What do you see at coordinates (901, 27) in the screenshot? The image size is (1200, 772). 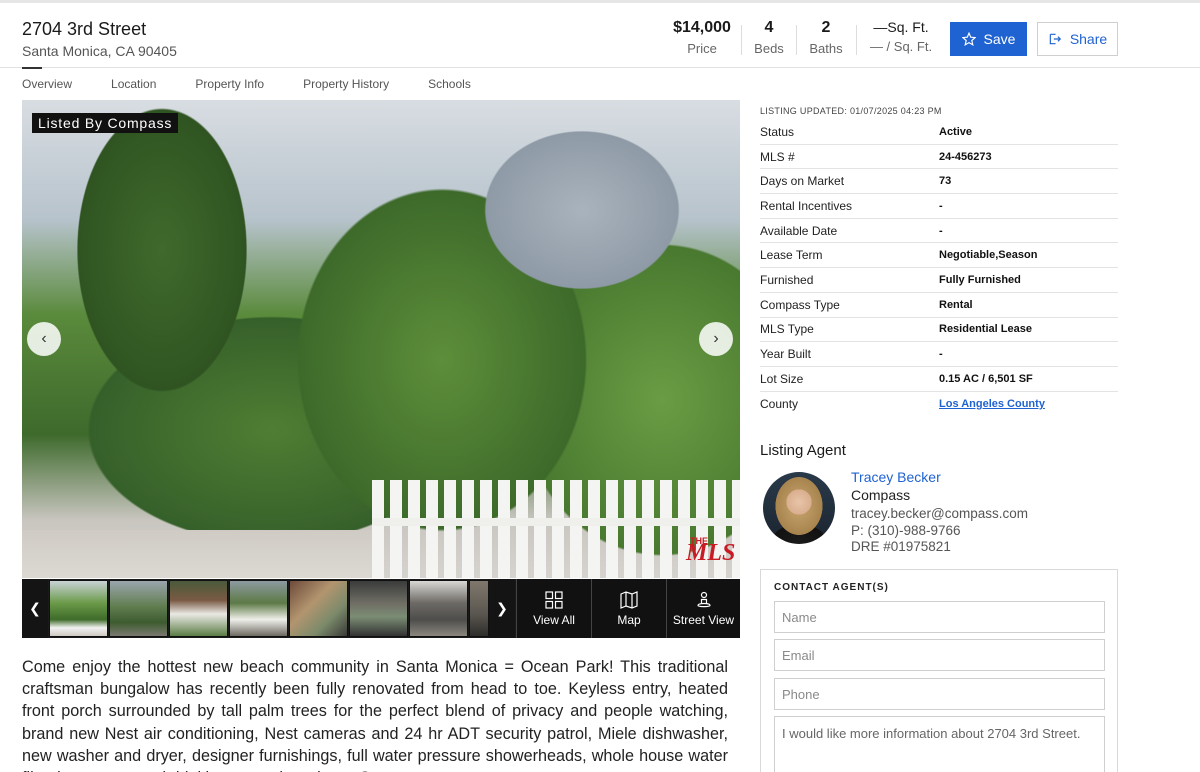 I see `stat-sqft-value: —Sq. Ft.` at bounding box center [901, 27].